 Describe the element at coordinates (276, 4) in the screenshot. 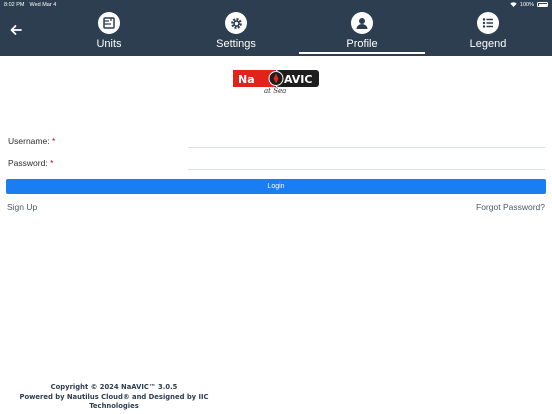

I see `status-bar: 8:02 PM Wed Mar 4 100%` at that location.